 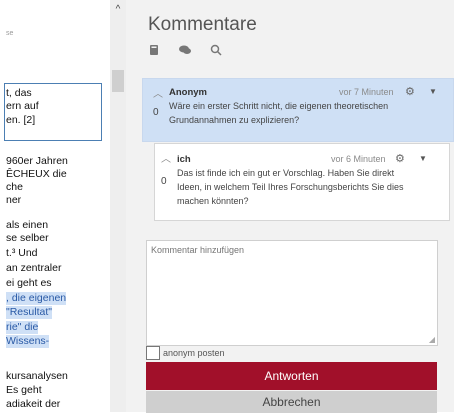 I want to click on doc-line: als einen, so click(x=27, y=225).